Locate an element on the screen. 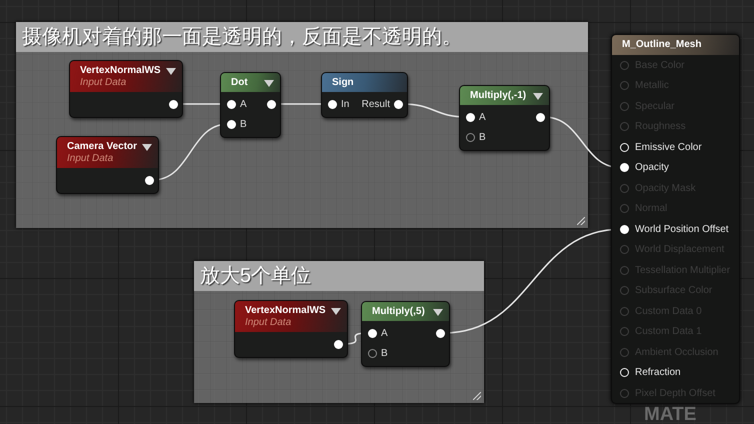 The width and height of the screenshot is (754, 424). pin-label: Opacity is located at coordinates (652, 168).